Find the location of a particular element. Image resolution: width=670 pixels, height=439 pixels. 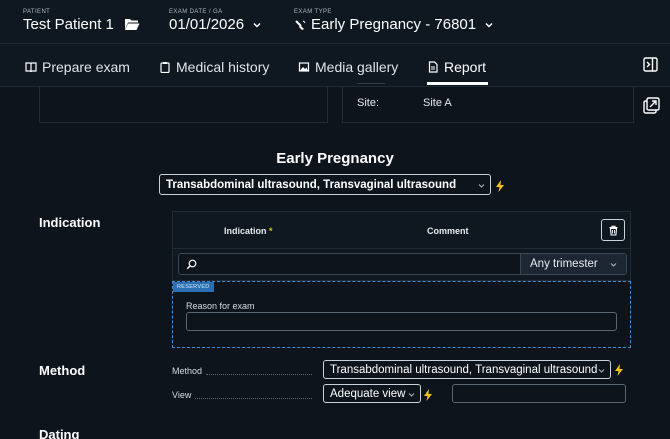

tab-report: Report is located at coordinates (456, 67).